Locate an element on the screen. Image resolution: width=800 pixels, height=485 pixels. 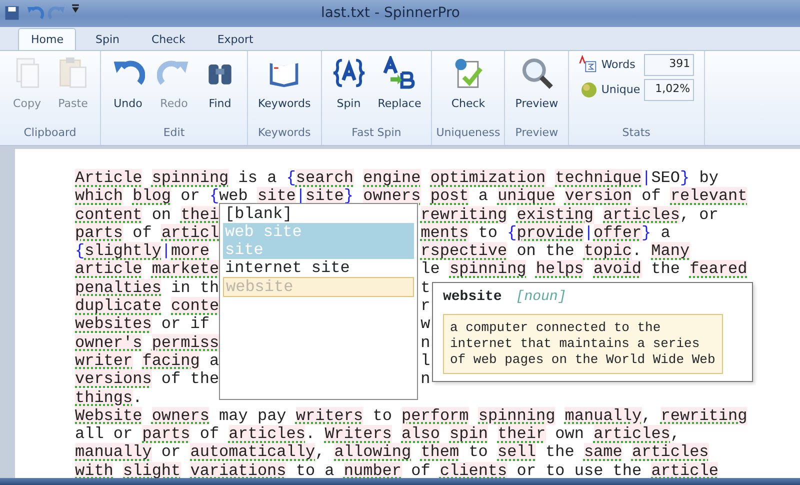
stat-label: Unique is located at coordinates (621, 90).